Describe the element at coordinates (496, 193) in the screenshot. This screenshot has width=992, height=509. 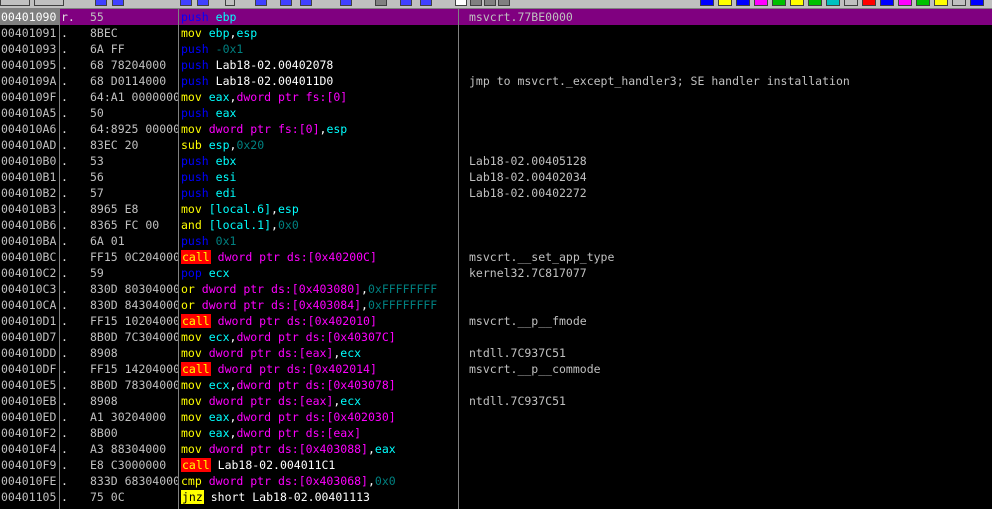
I see `disasm-row: 004010B2. 57 push edi Lab18-02.00402272` at that location.